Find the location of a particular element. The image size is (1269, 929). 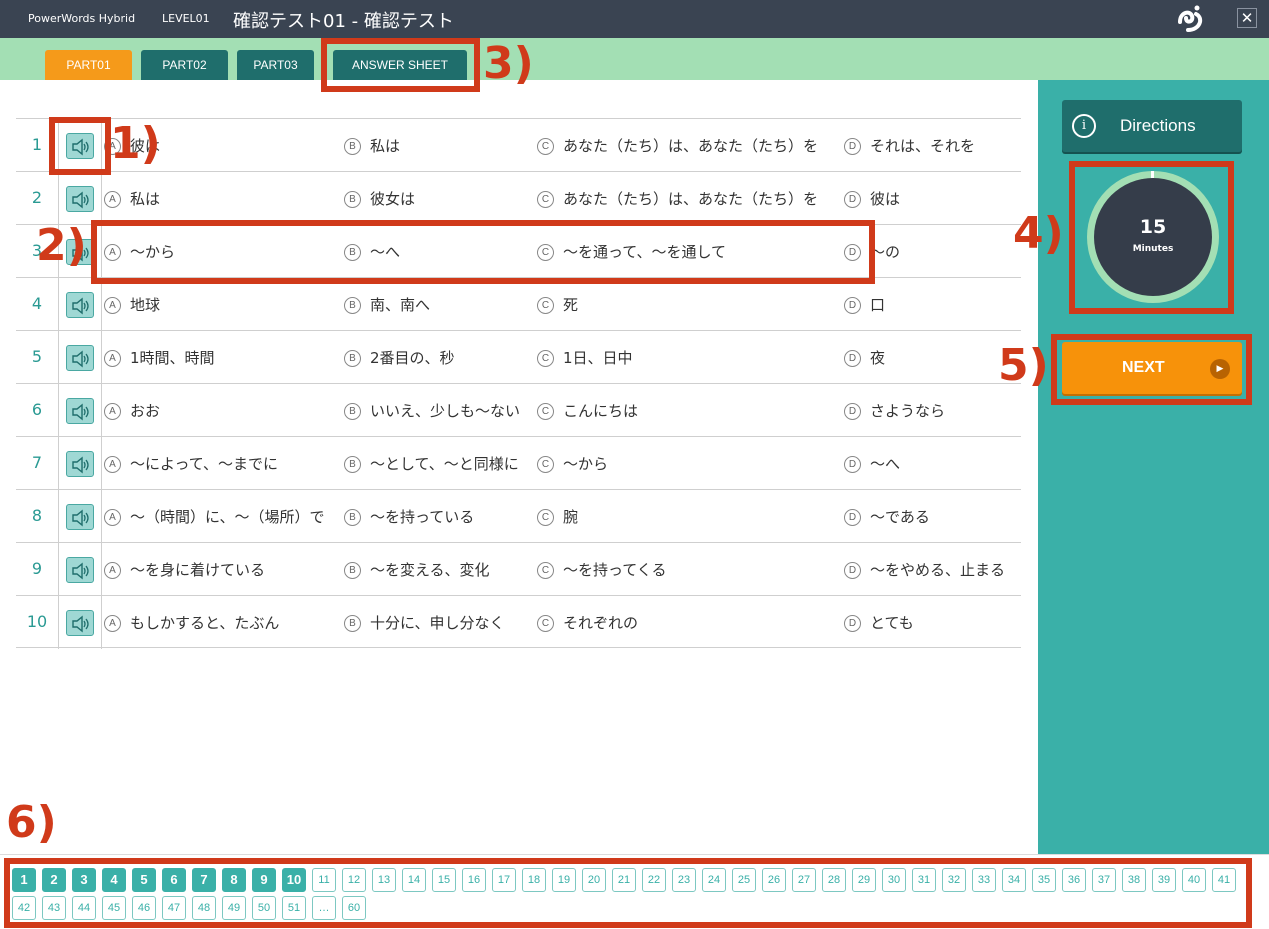

option-d: D ～である is located at coordinates (887, 516).